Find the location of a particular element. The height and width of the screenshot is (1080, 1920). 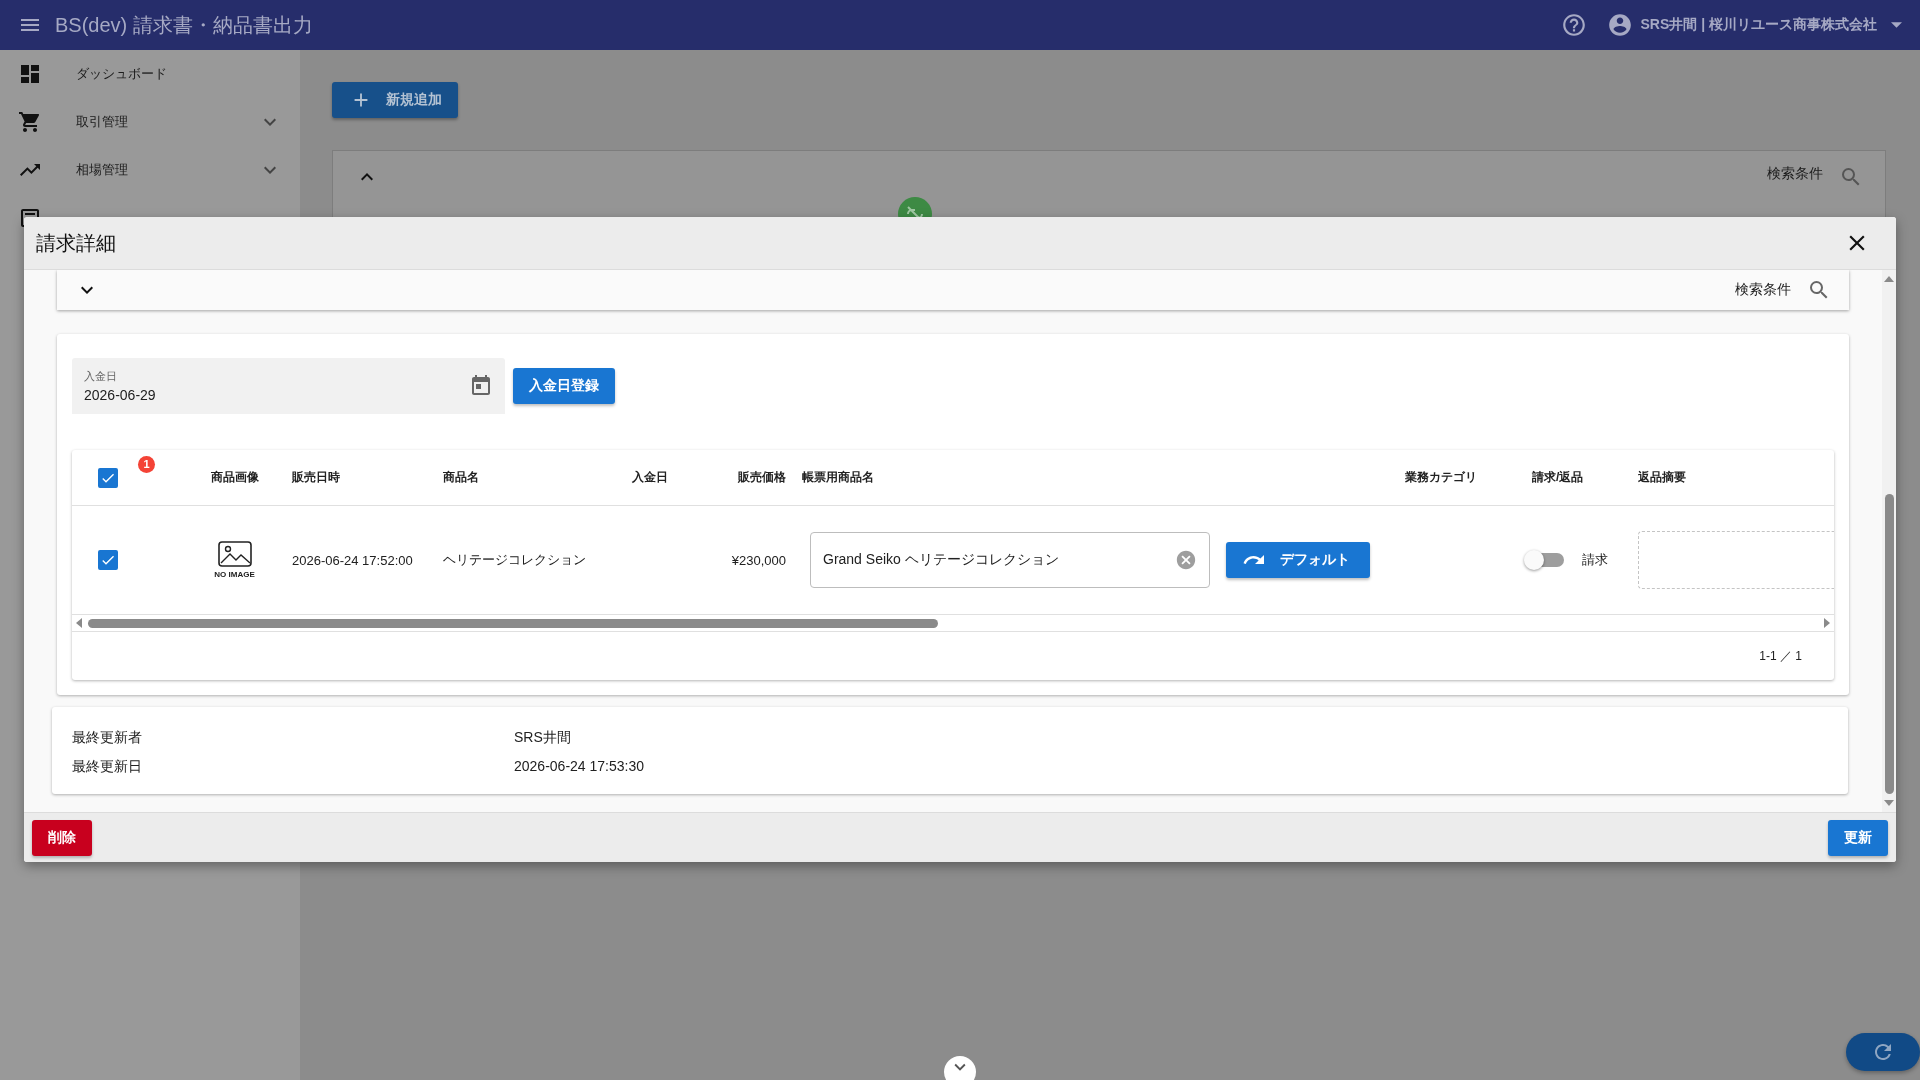

dialog-title: 請求詳細 is located at coordinates (76, 243).